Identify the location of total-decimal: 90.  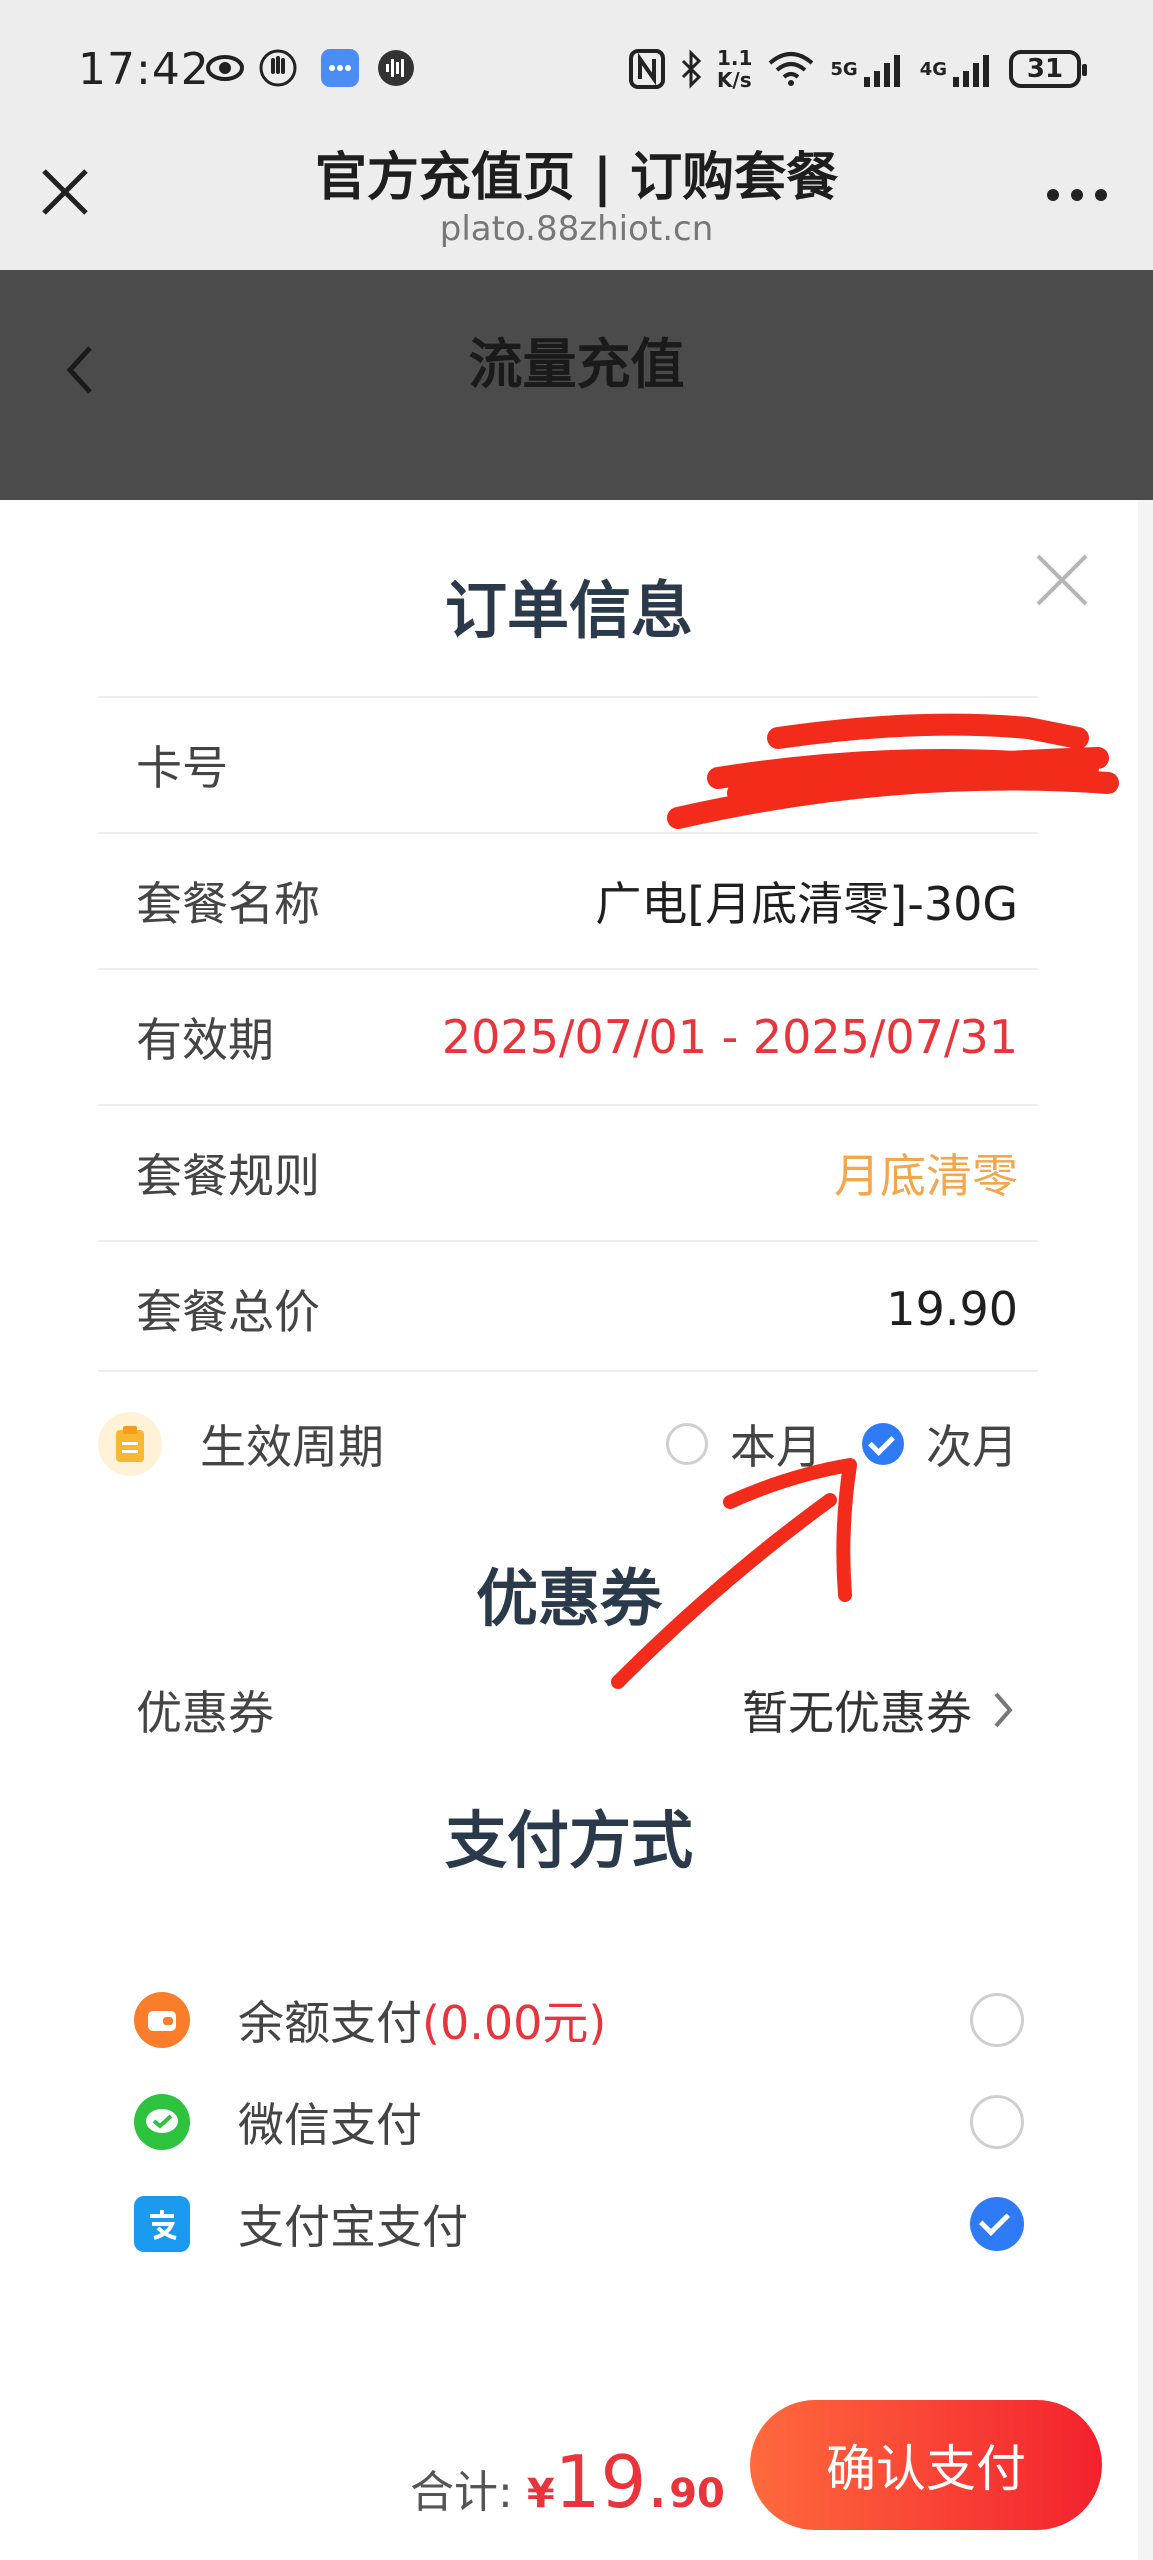
(697, 2494).